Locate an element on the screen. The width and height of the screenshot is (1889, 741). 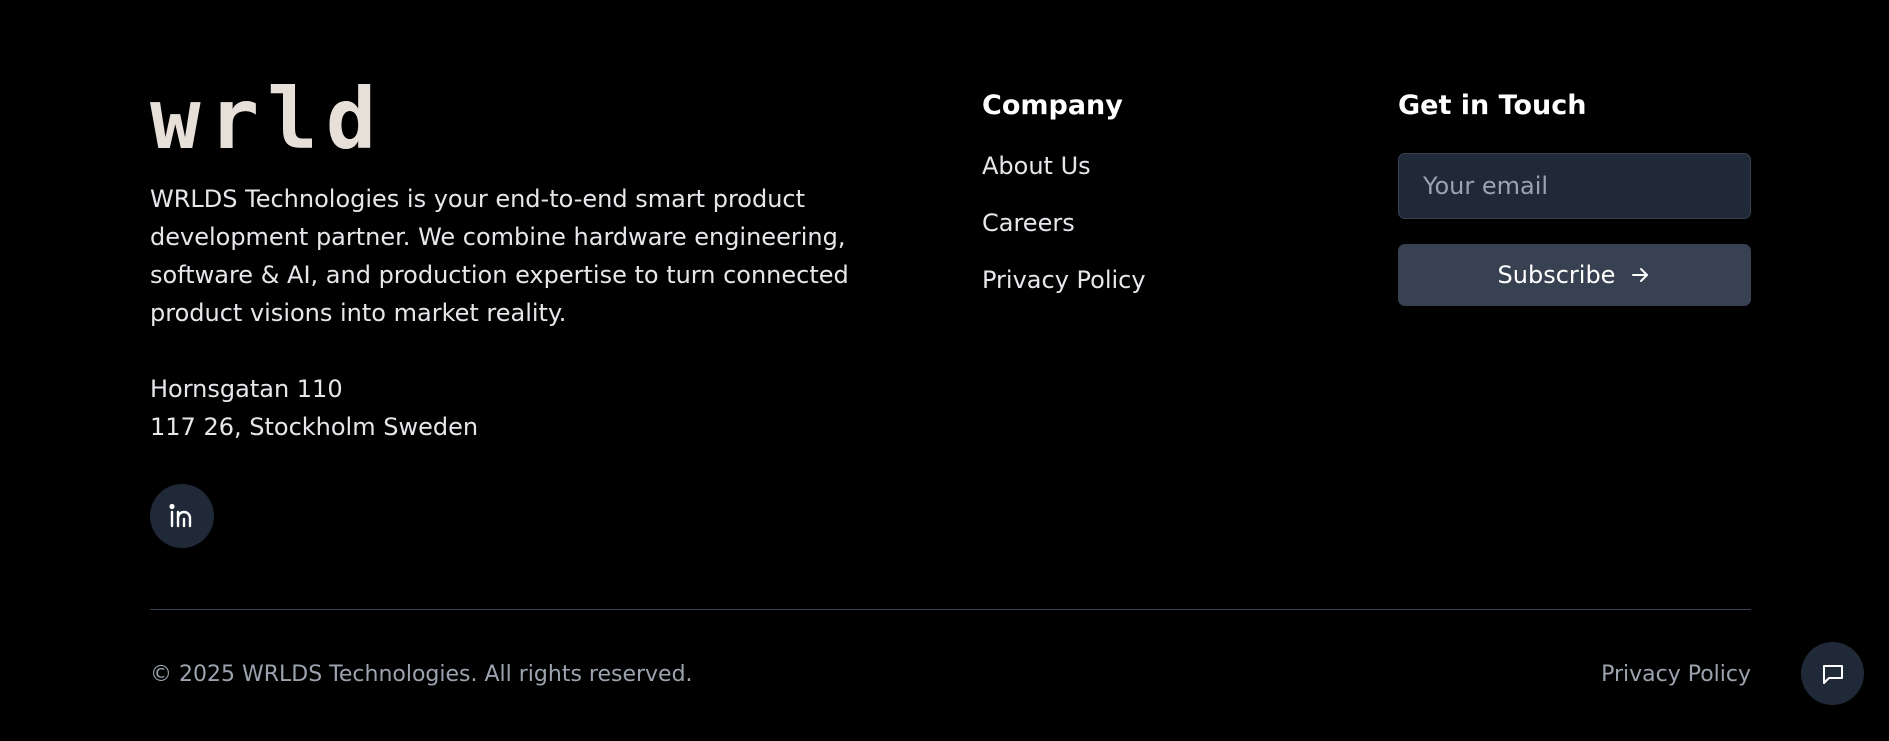
logo-text: wrlds is located at coordinates (268, 116).